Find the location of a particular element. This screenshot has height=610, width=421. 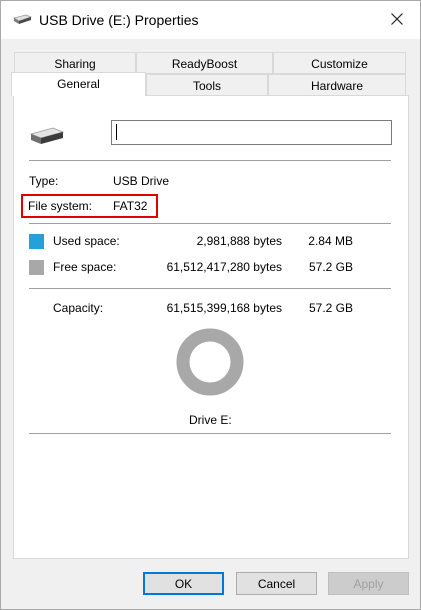

capacity-label: Capacity: is located at coordinates (78, 308).